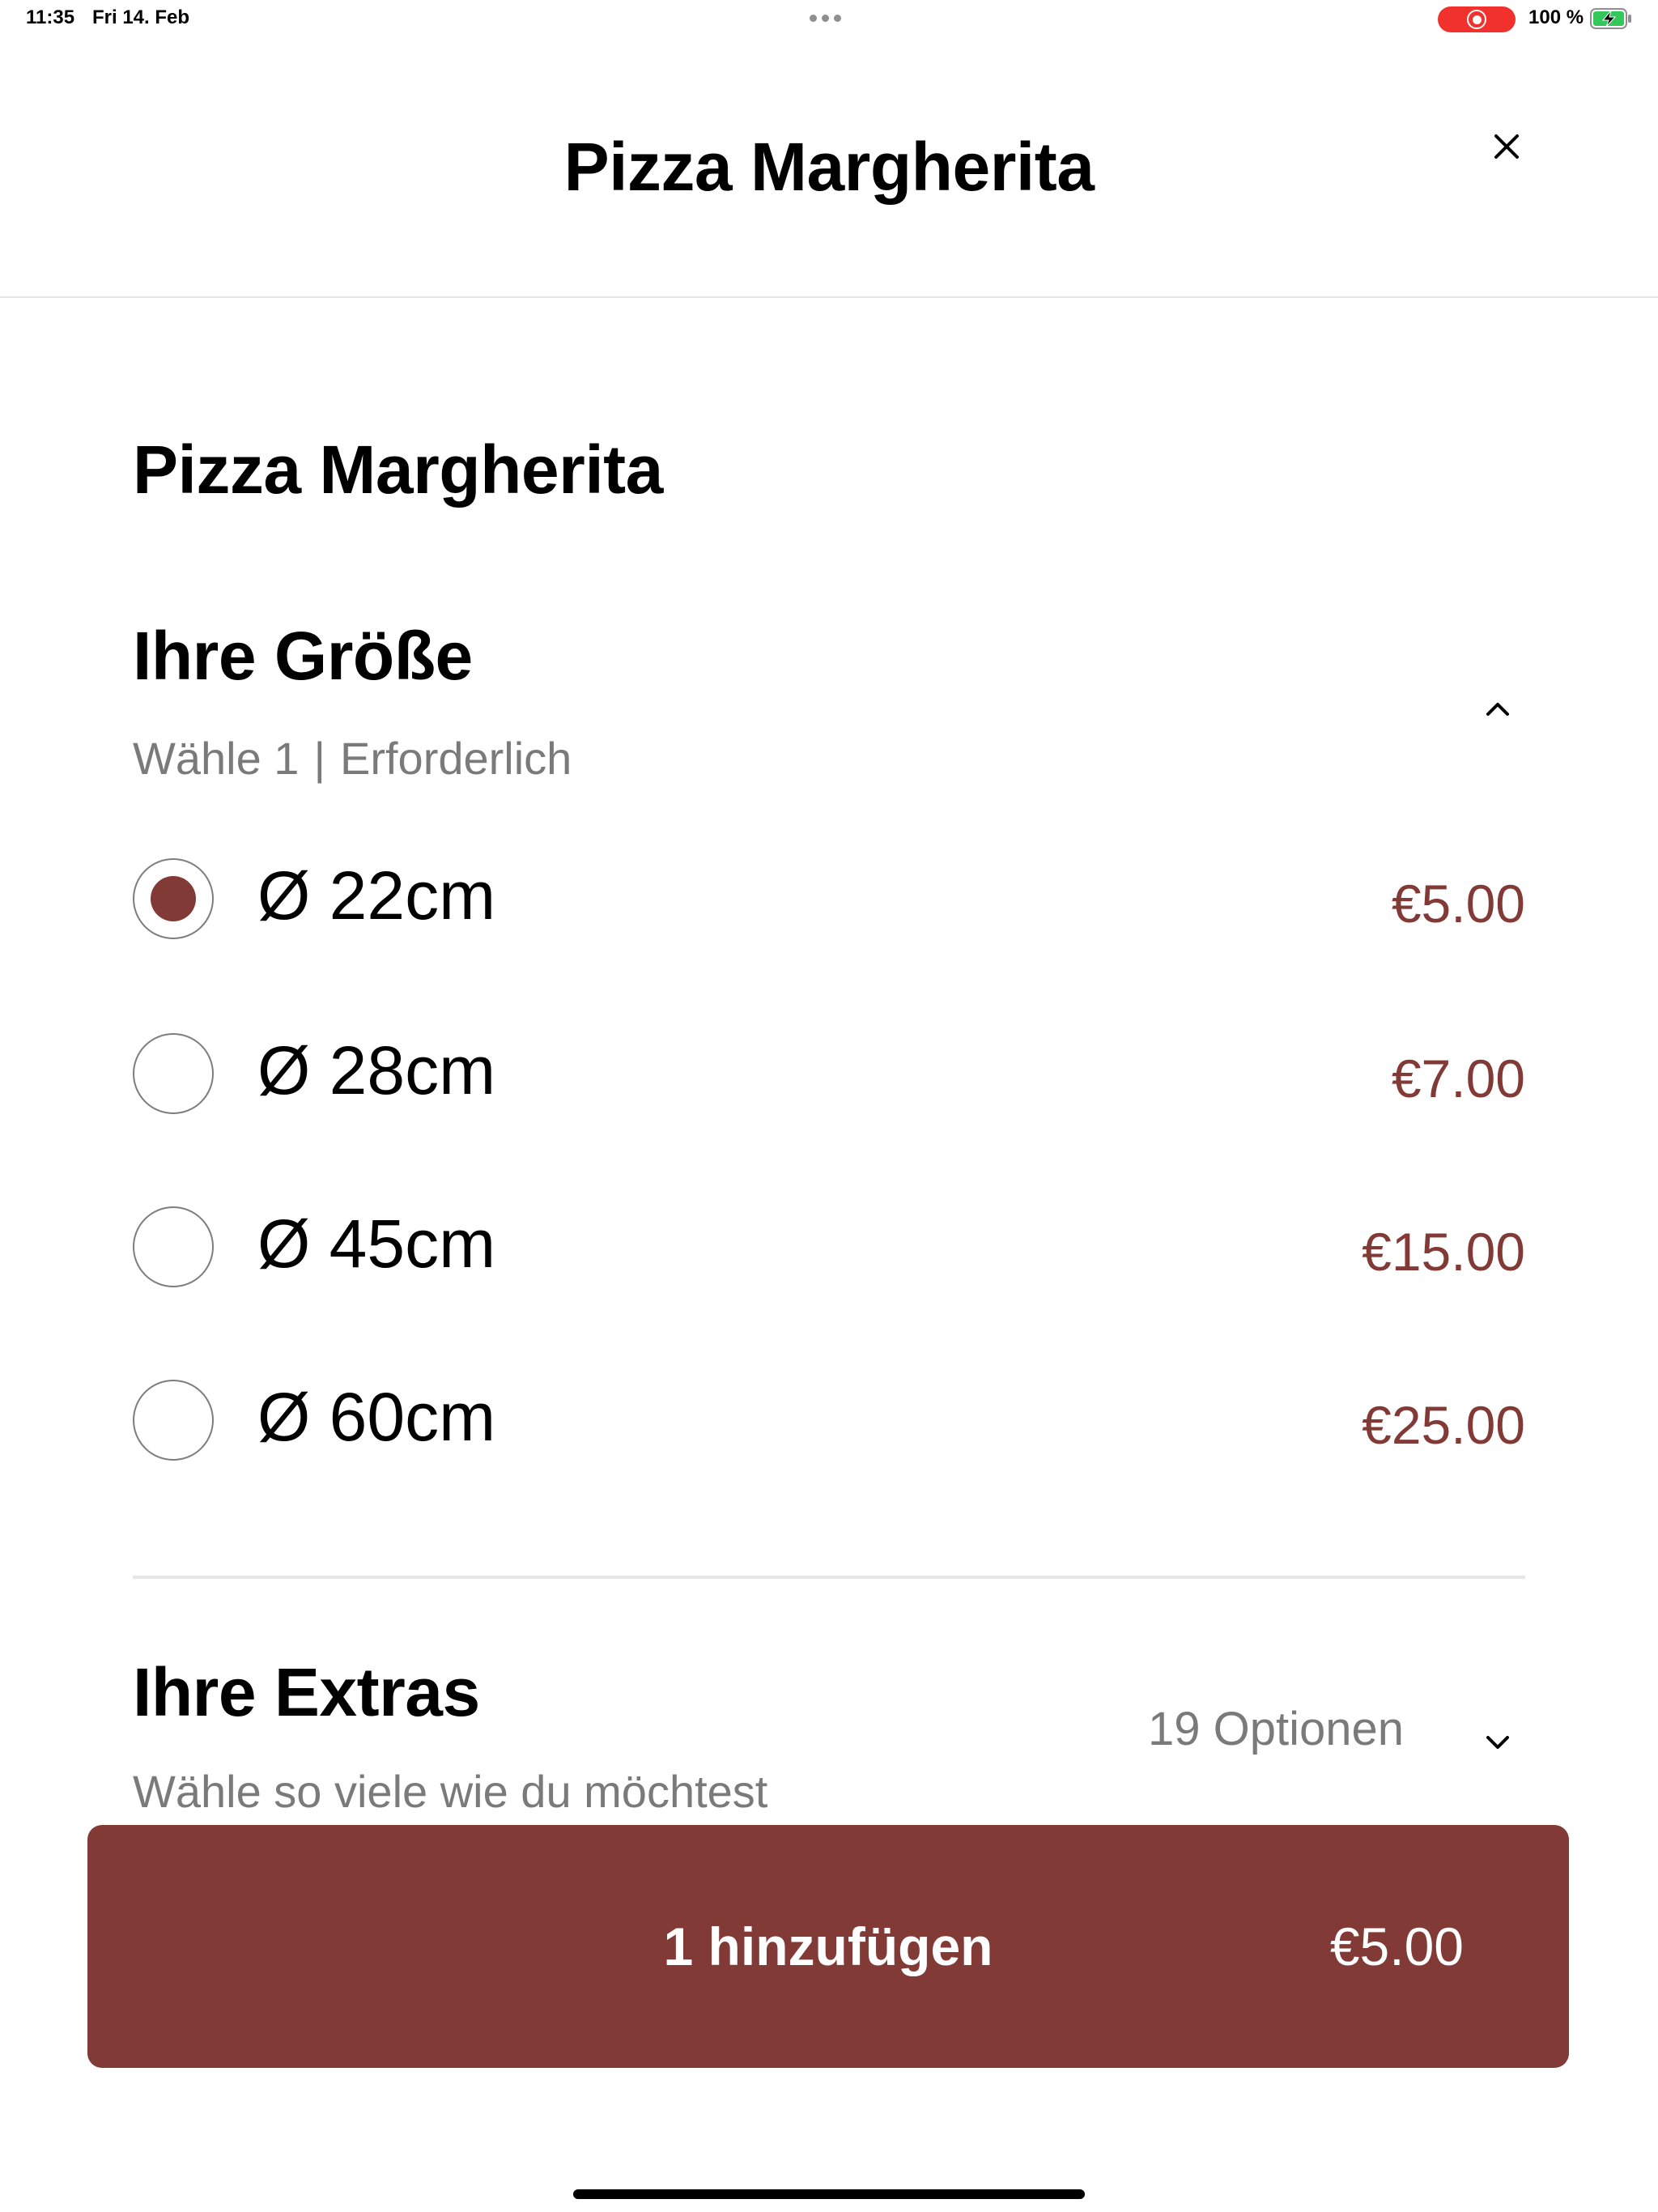  I want to click on status-date: Fri 14. Feb, so click(141, 17).